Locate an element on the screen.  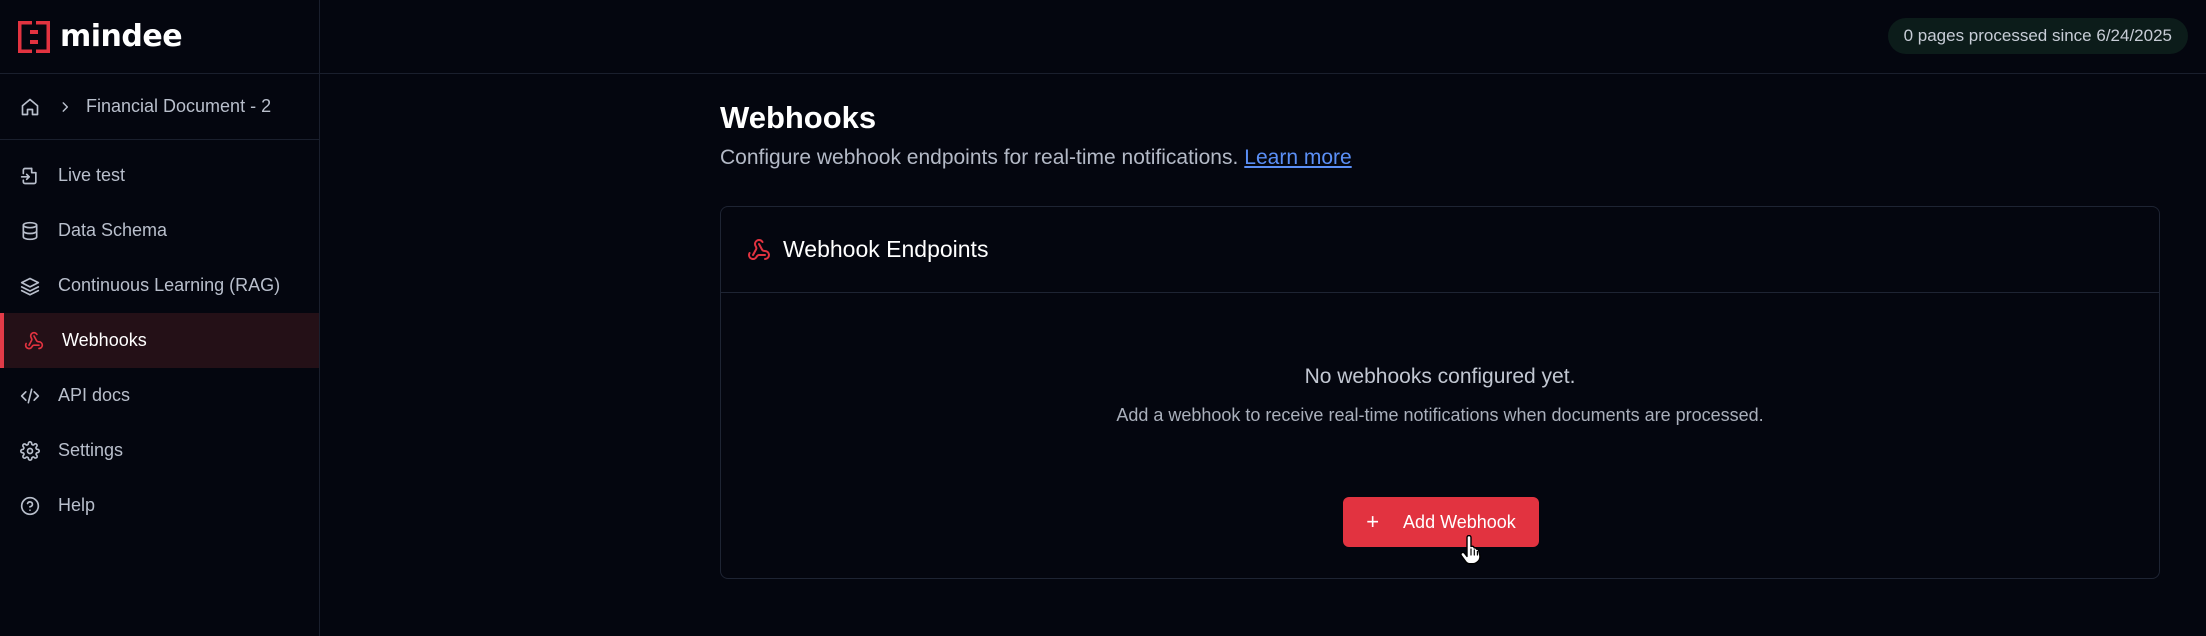
page-title: Webhooks is located at coordinates (798, 117).